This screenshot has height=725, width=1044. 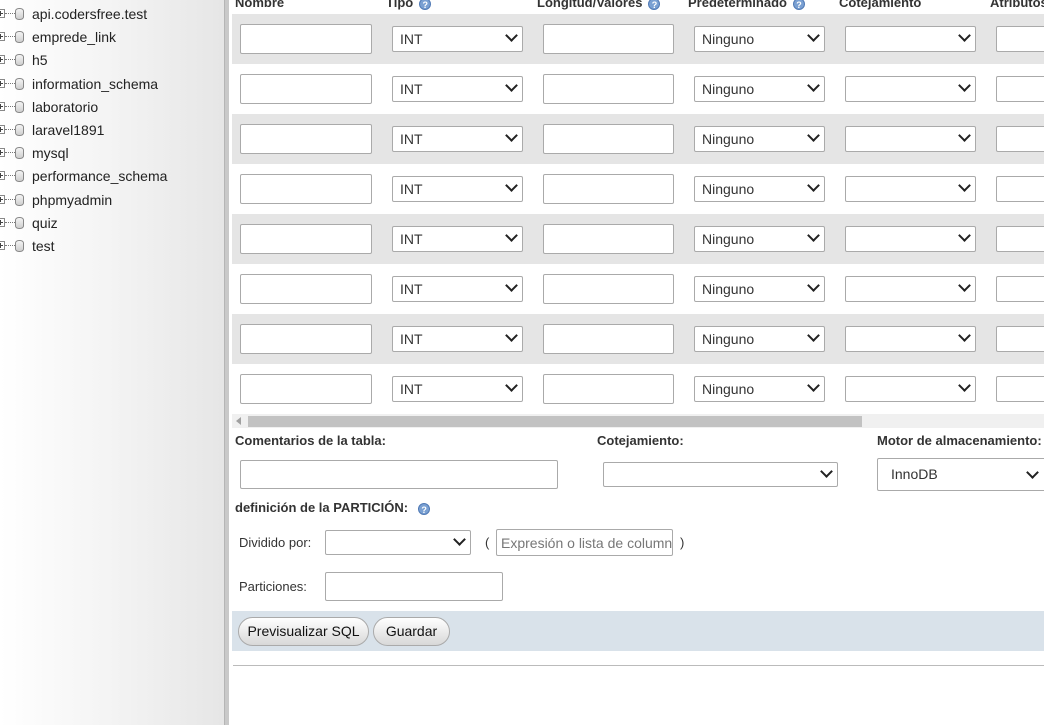 What do you see at coordinates (511, 335) in the screenshot?
I see `chevron-down-icon` at bounding box center [511, 335].